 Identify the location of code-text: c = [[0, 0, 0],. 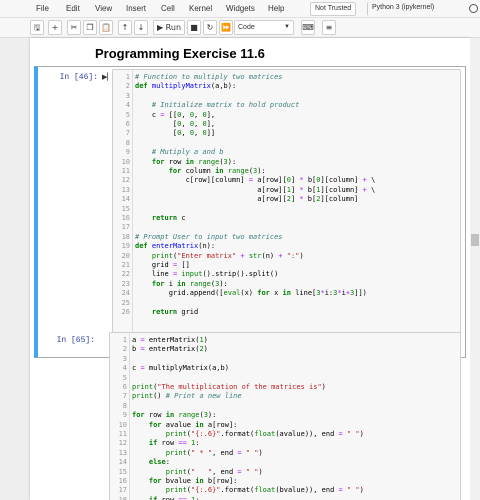
(175, 114).